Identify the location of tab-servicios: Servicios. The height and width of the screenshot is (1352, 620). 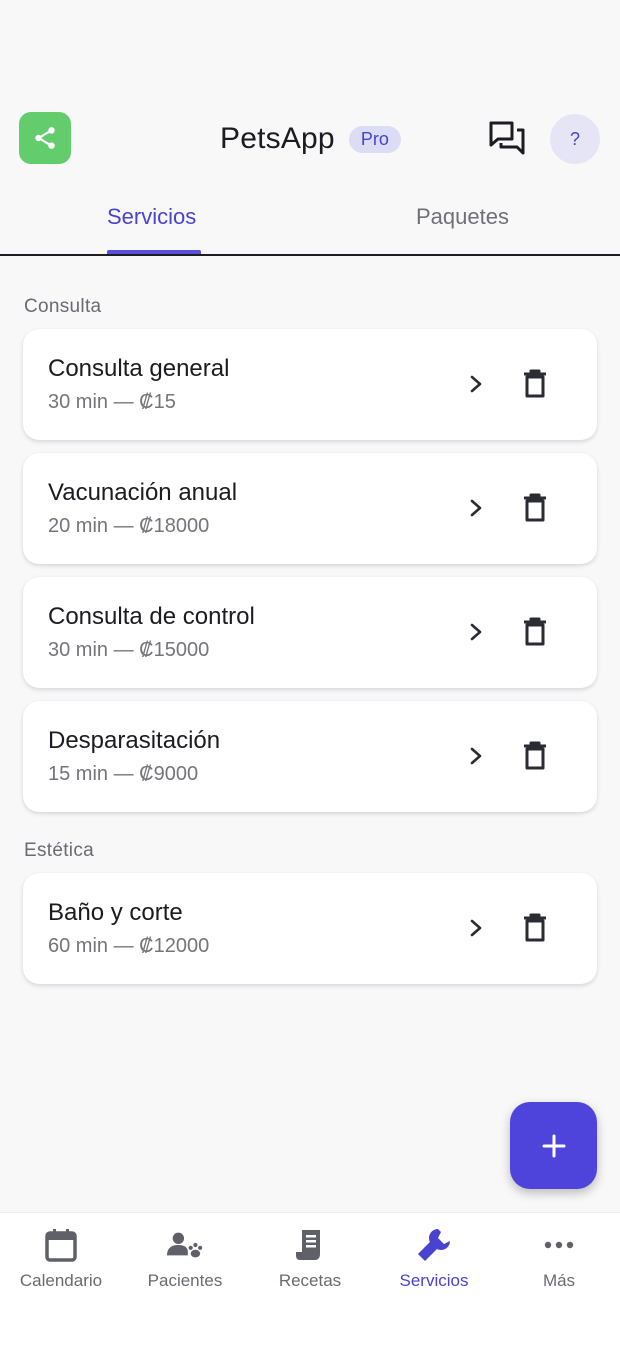
(151, 217).